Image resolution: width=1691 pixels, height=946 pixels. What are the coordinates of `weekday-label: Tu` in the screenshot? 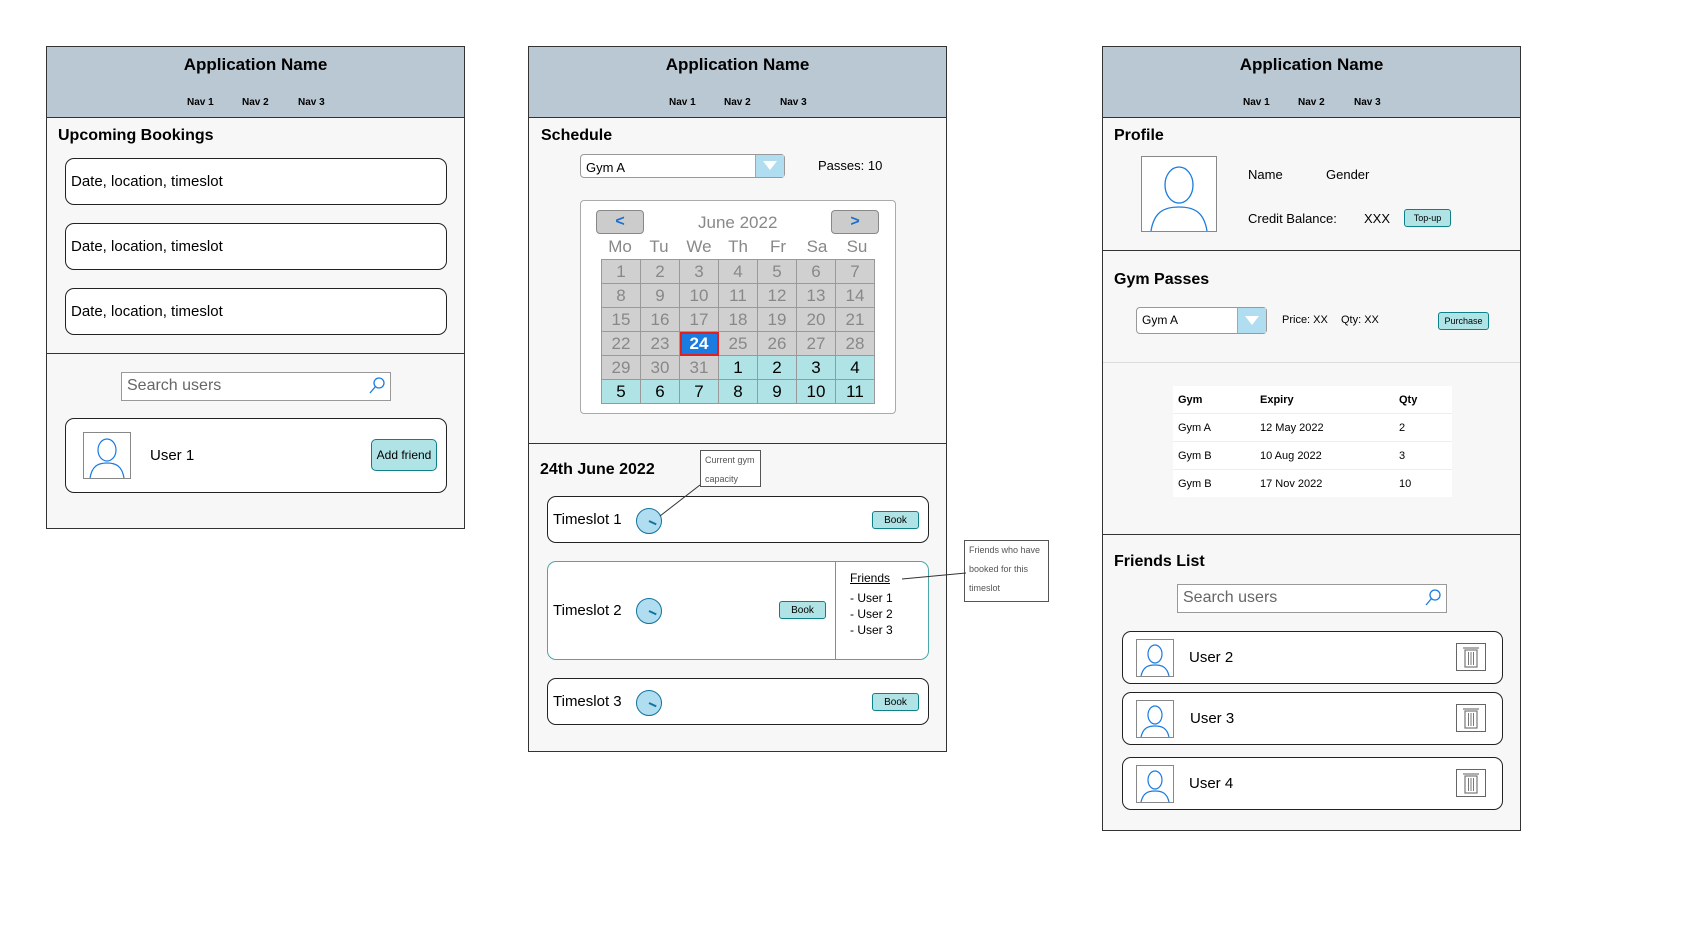 It's located at (659, 246).